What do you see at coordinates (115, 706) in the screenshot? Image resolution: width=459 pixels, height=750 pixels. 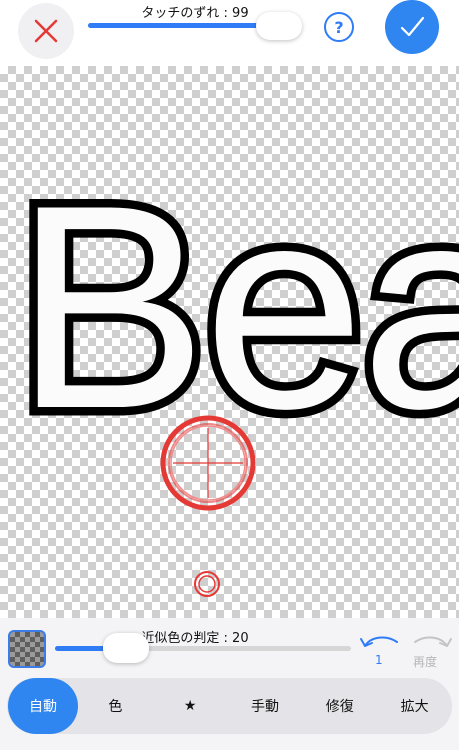 I see `tab-color: 色` at bounding box center [115, 706].